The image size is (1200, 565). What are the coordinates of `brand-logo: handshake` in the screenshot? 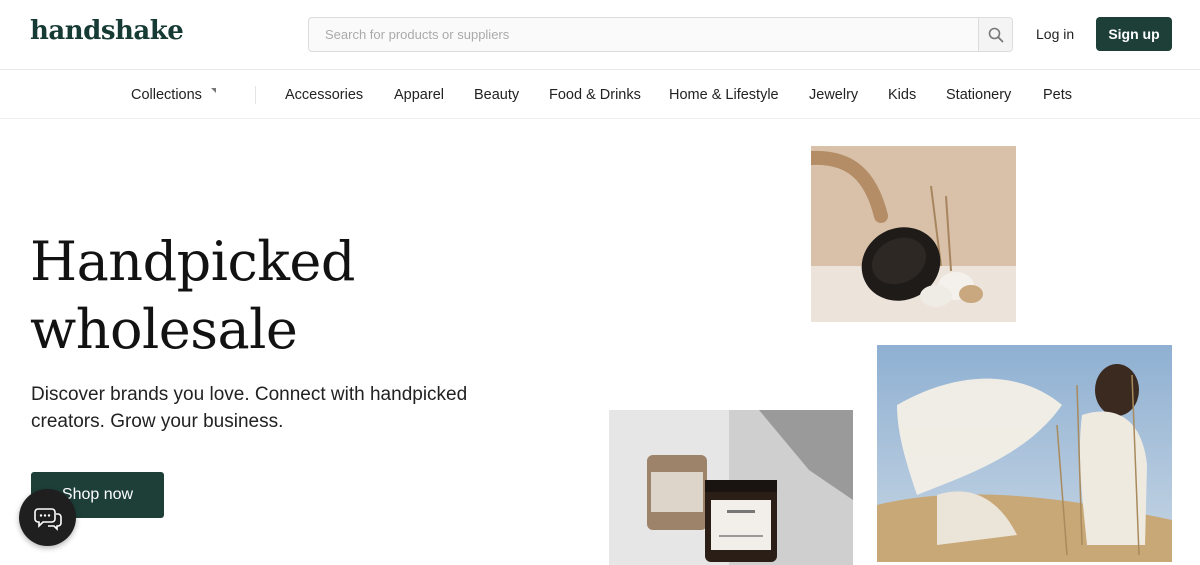 It's located at (107, 31).